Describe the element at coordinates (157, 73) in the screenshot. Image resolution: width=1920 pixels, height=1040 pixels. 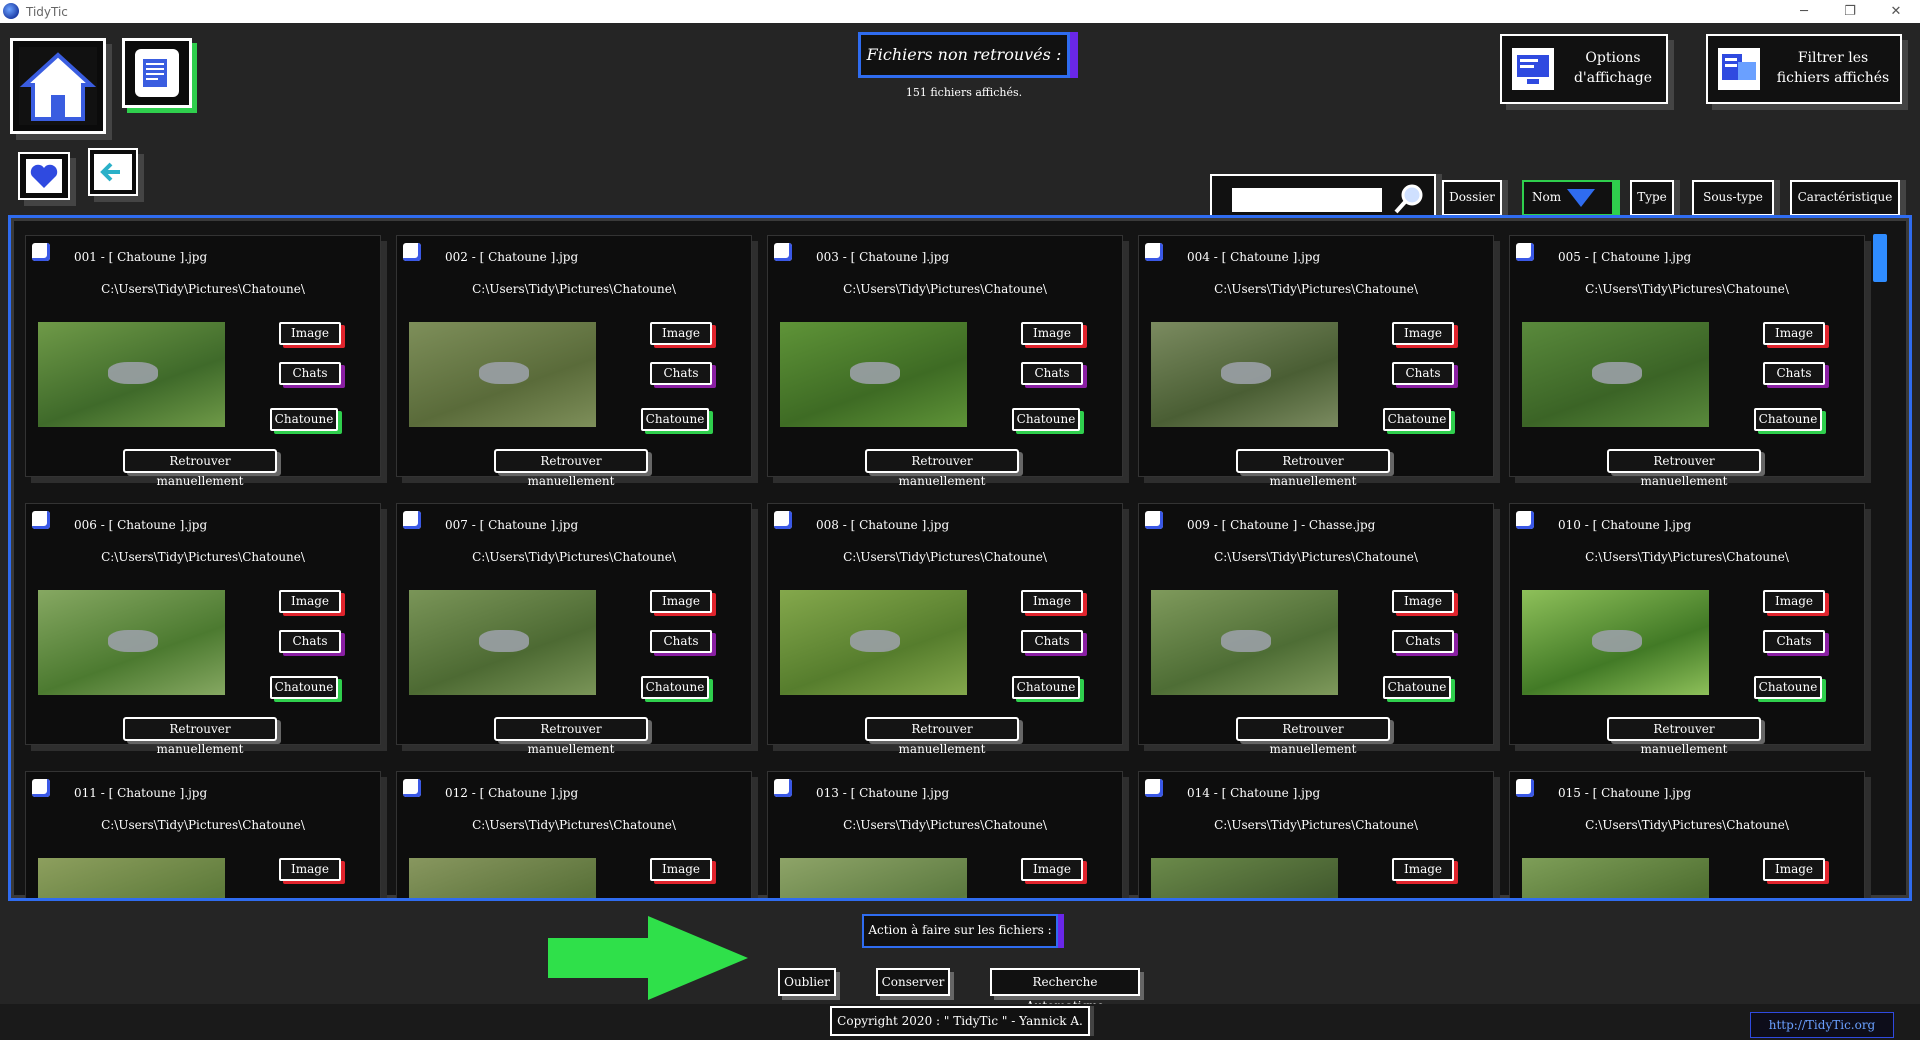
I see `document-button` at that location.